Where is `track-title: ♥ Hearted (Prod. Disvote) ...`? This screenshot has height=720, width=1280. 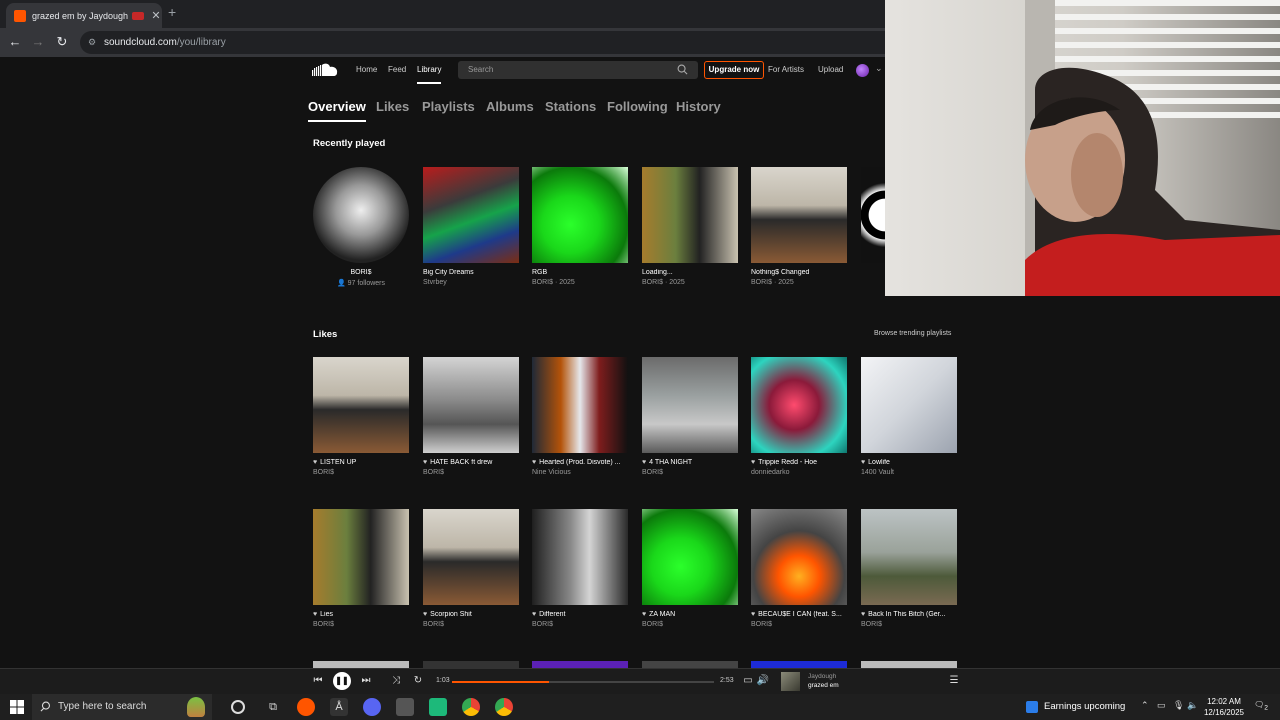 track-title: ♥ Hearted (Prod. Disvote) ... is located at coordinates (580, 462).